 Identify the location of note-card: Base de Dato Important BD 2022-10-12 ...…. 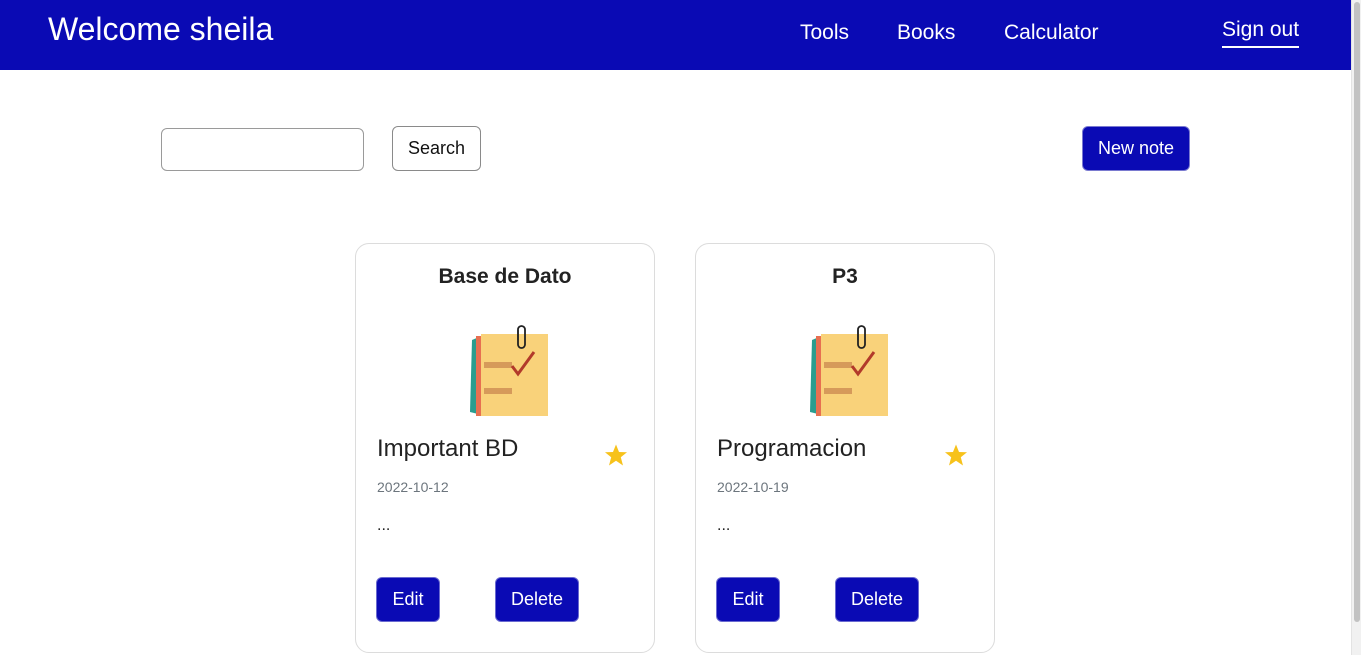
(505, 448).